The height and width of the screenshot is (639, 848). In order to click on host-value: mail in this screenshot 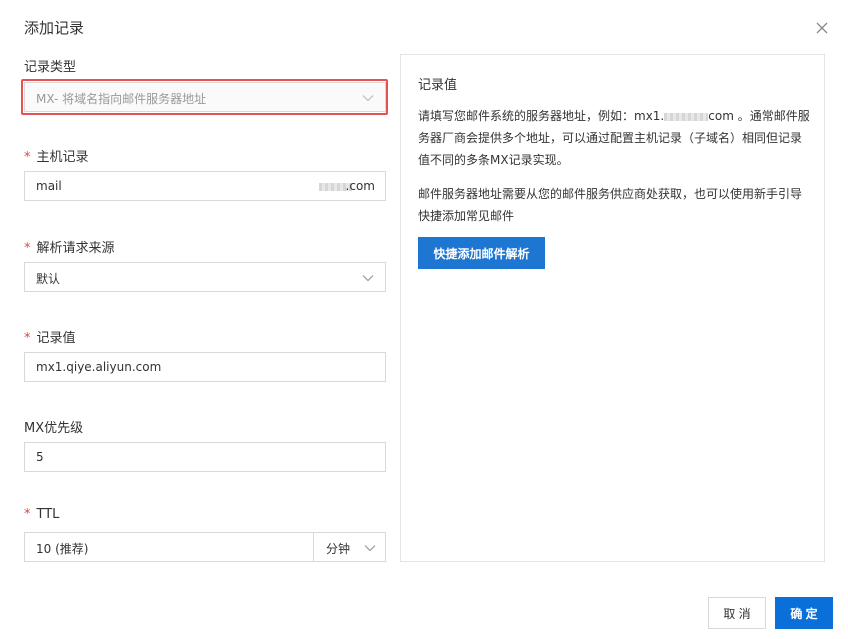, I will do `click(49, 186)`.